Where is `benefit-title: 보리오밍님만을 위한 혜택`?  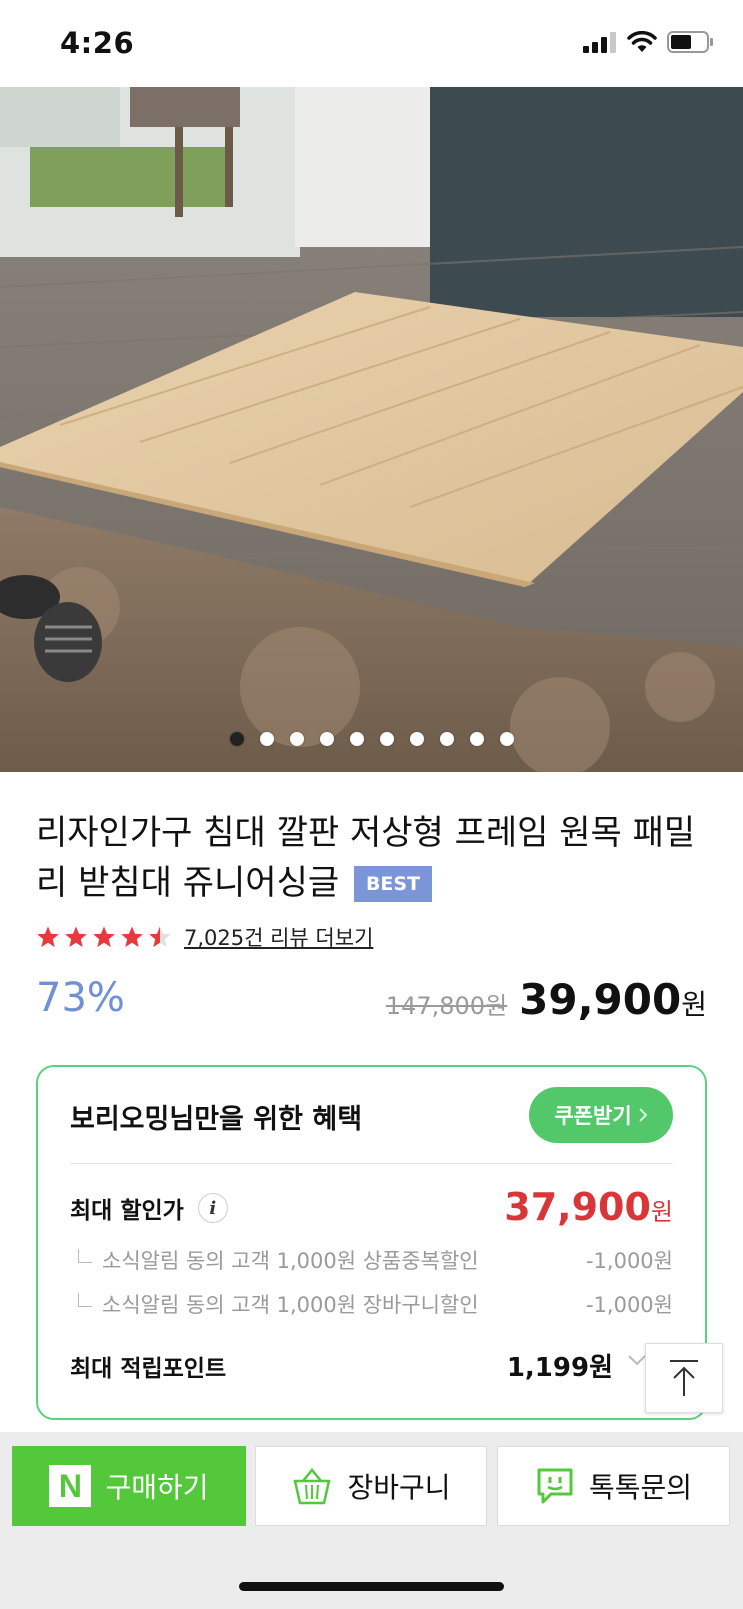 benefit-title: 보리오밍님만을 위한 혜택 is located at coordinates (216, 1119).